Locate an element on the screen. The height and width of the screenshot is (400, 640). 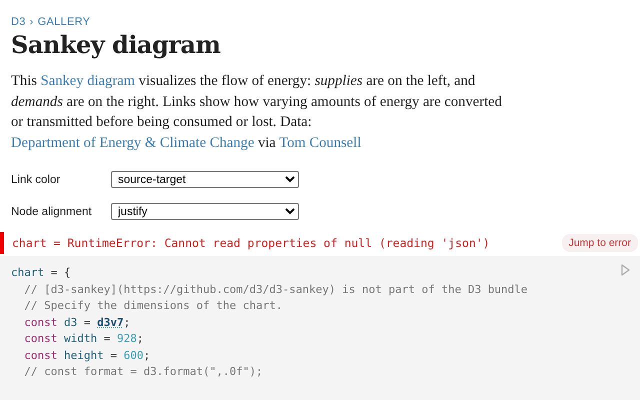
text-link: Department of Energy & Climate Change is located at coordinates (132, 142).